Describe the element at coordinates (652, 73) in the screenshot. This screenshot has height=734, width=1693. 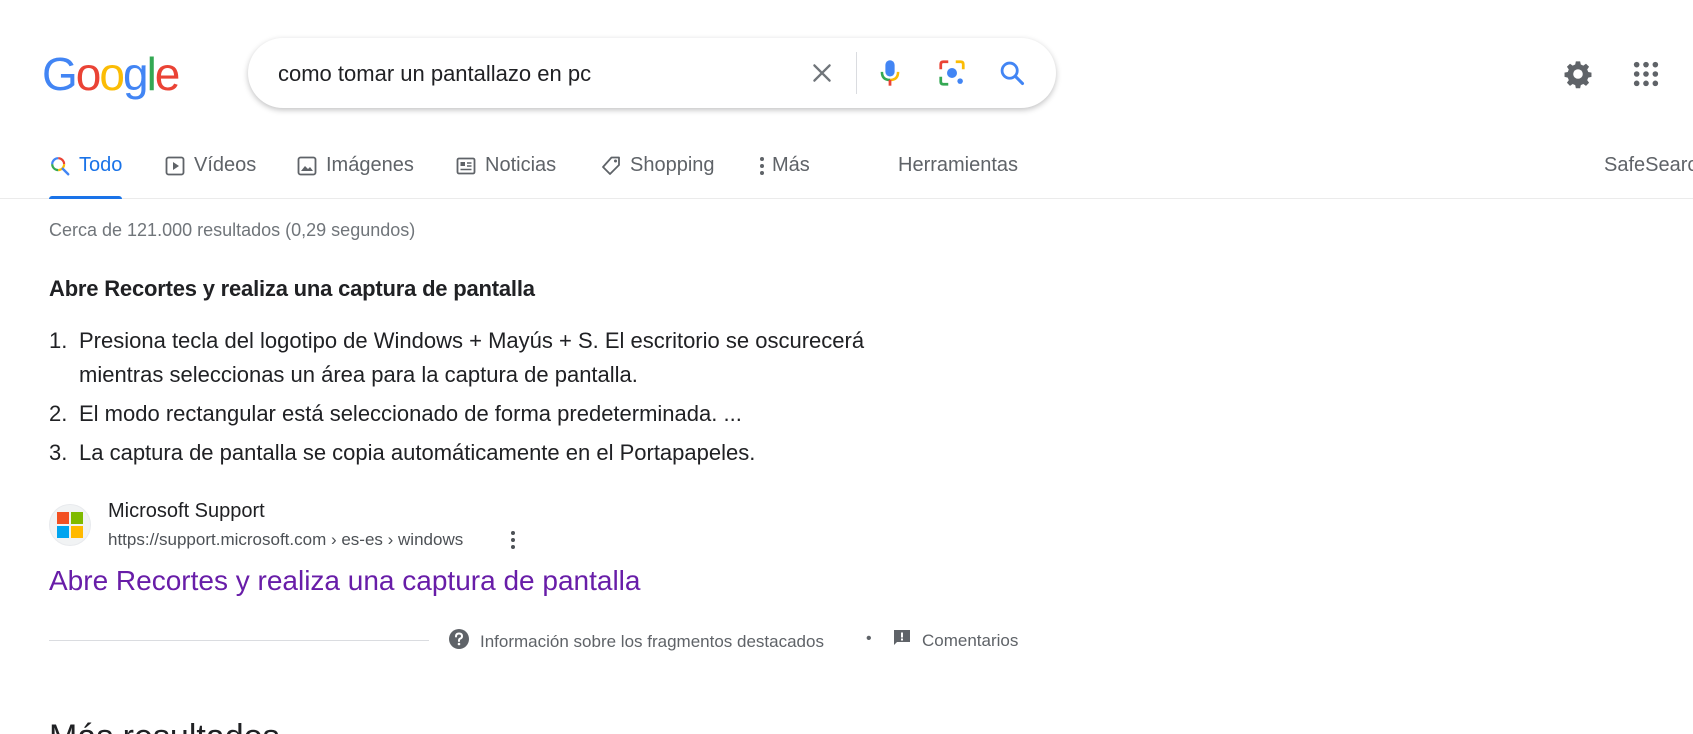
I see `search-box: como tomar un pantallazo en pc` at that location.